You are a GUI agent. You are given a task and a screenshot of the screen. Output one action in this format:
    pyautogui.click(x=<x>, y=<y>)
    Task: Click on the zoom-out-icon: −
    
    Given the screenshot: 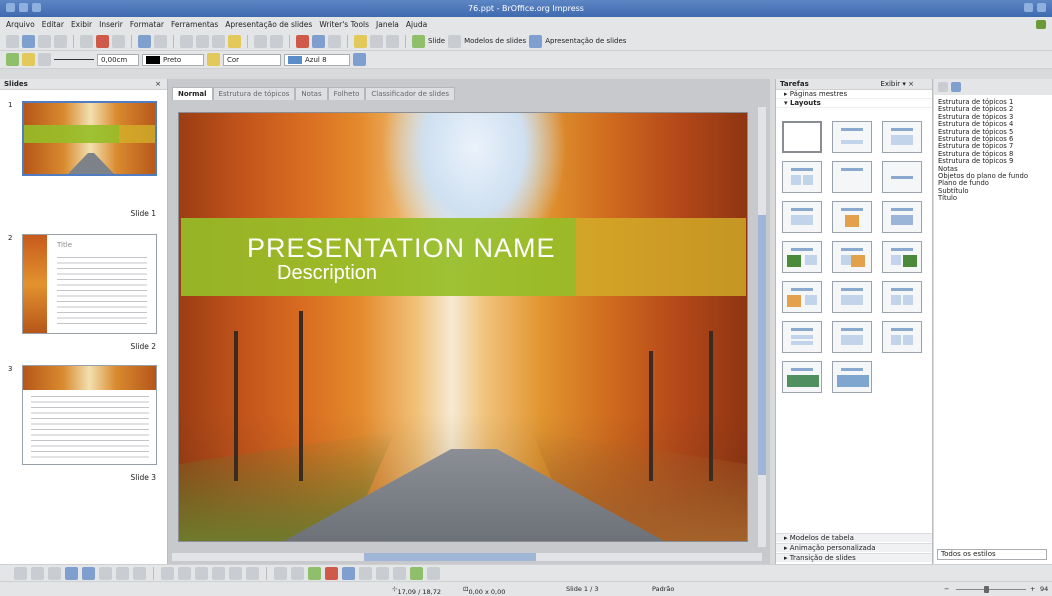 What is the action you would take?
    pyautogui.click(x=946, y=589)
    